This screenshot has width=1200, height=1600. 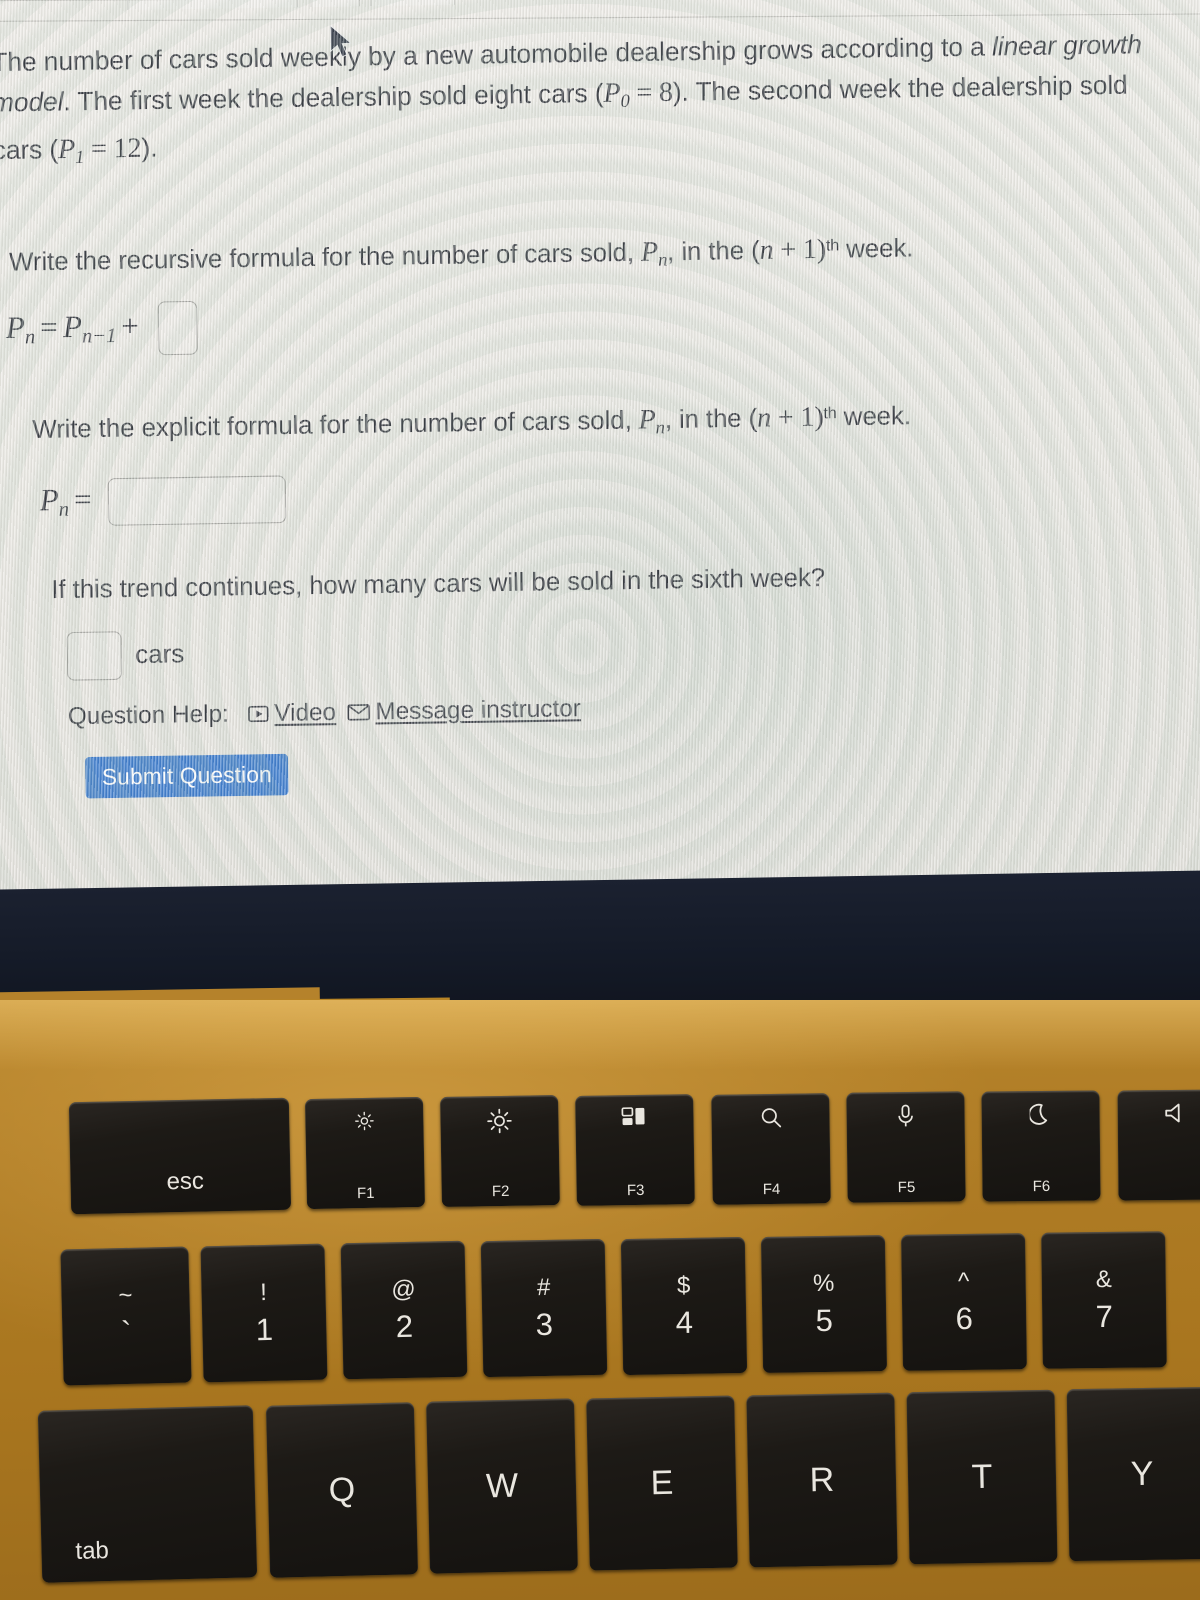 What do you see at coordinates (876, 248) in the screenshot?
I see `recursive-prompt-text-d: week.` at bounding box center [876, 248].